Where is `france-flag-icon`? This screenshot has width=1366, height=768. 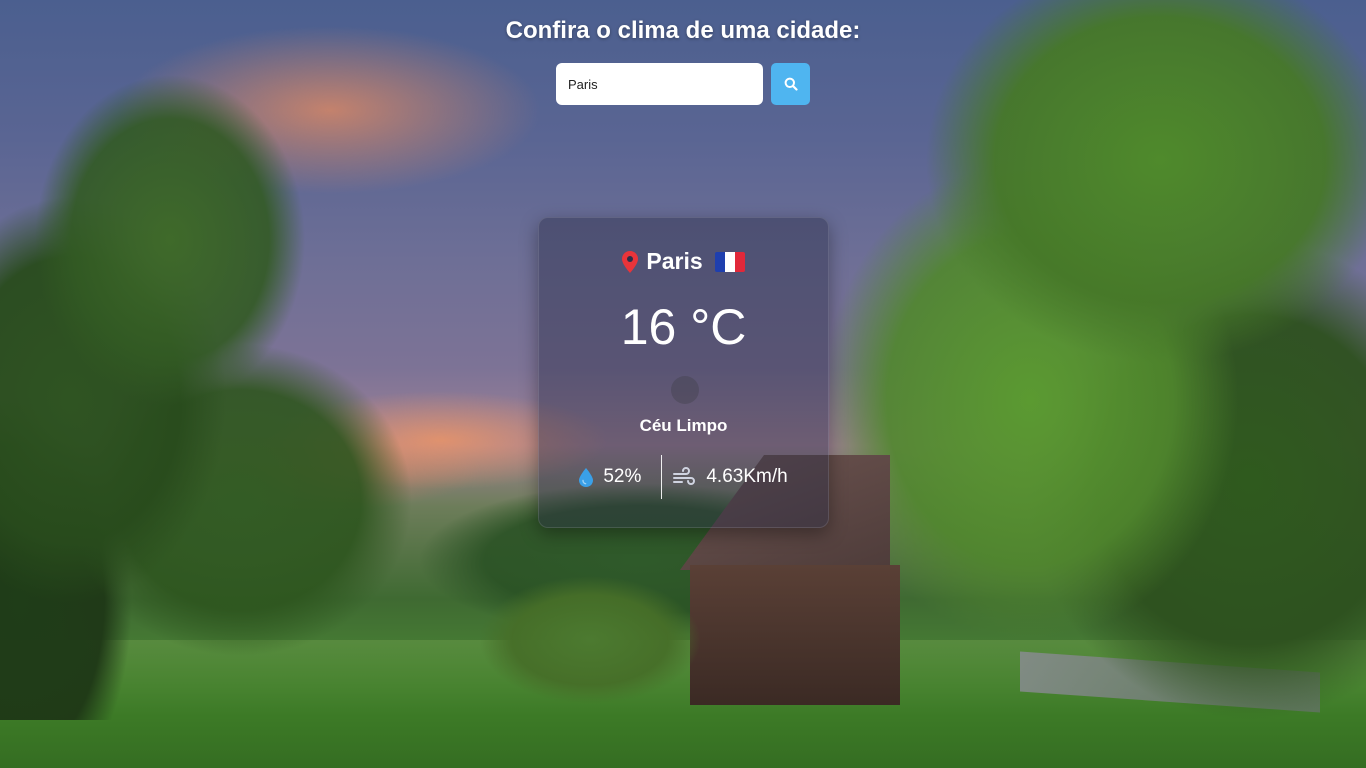
france-flag-icon is located at coordinates (729, 261).